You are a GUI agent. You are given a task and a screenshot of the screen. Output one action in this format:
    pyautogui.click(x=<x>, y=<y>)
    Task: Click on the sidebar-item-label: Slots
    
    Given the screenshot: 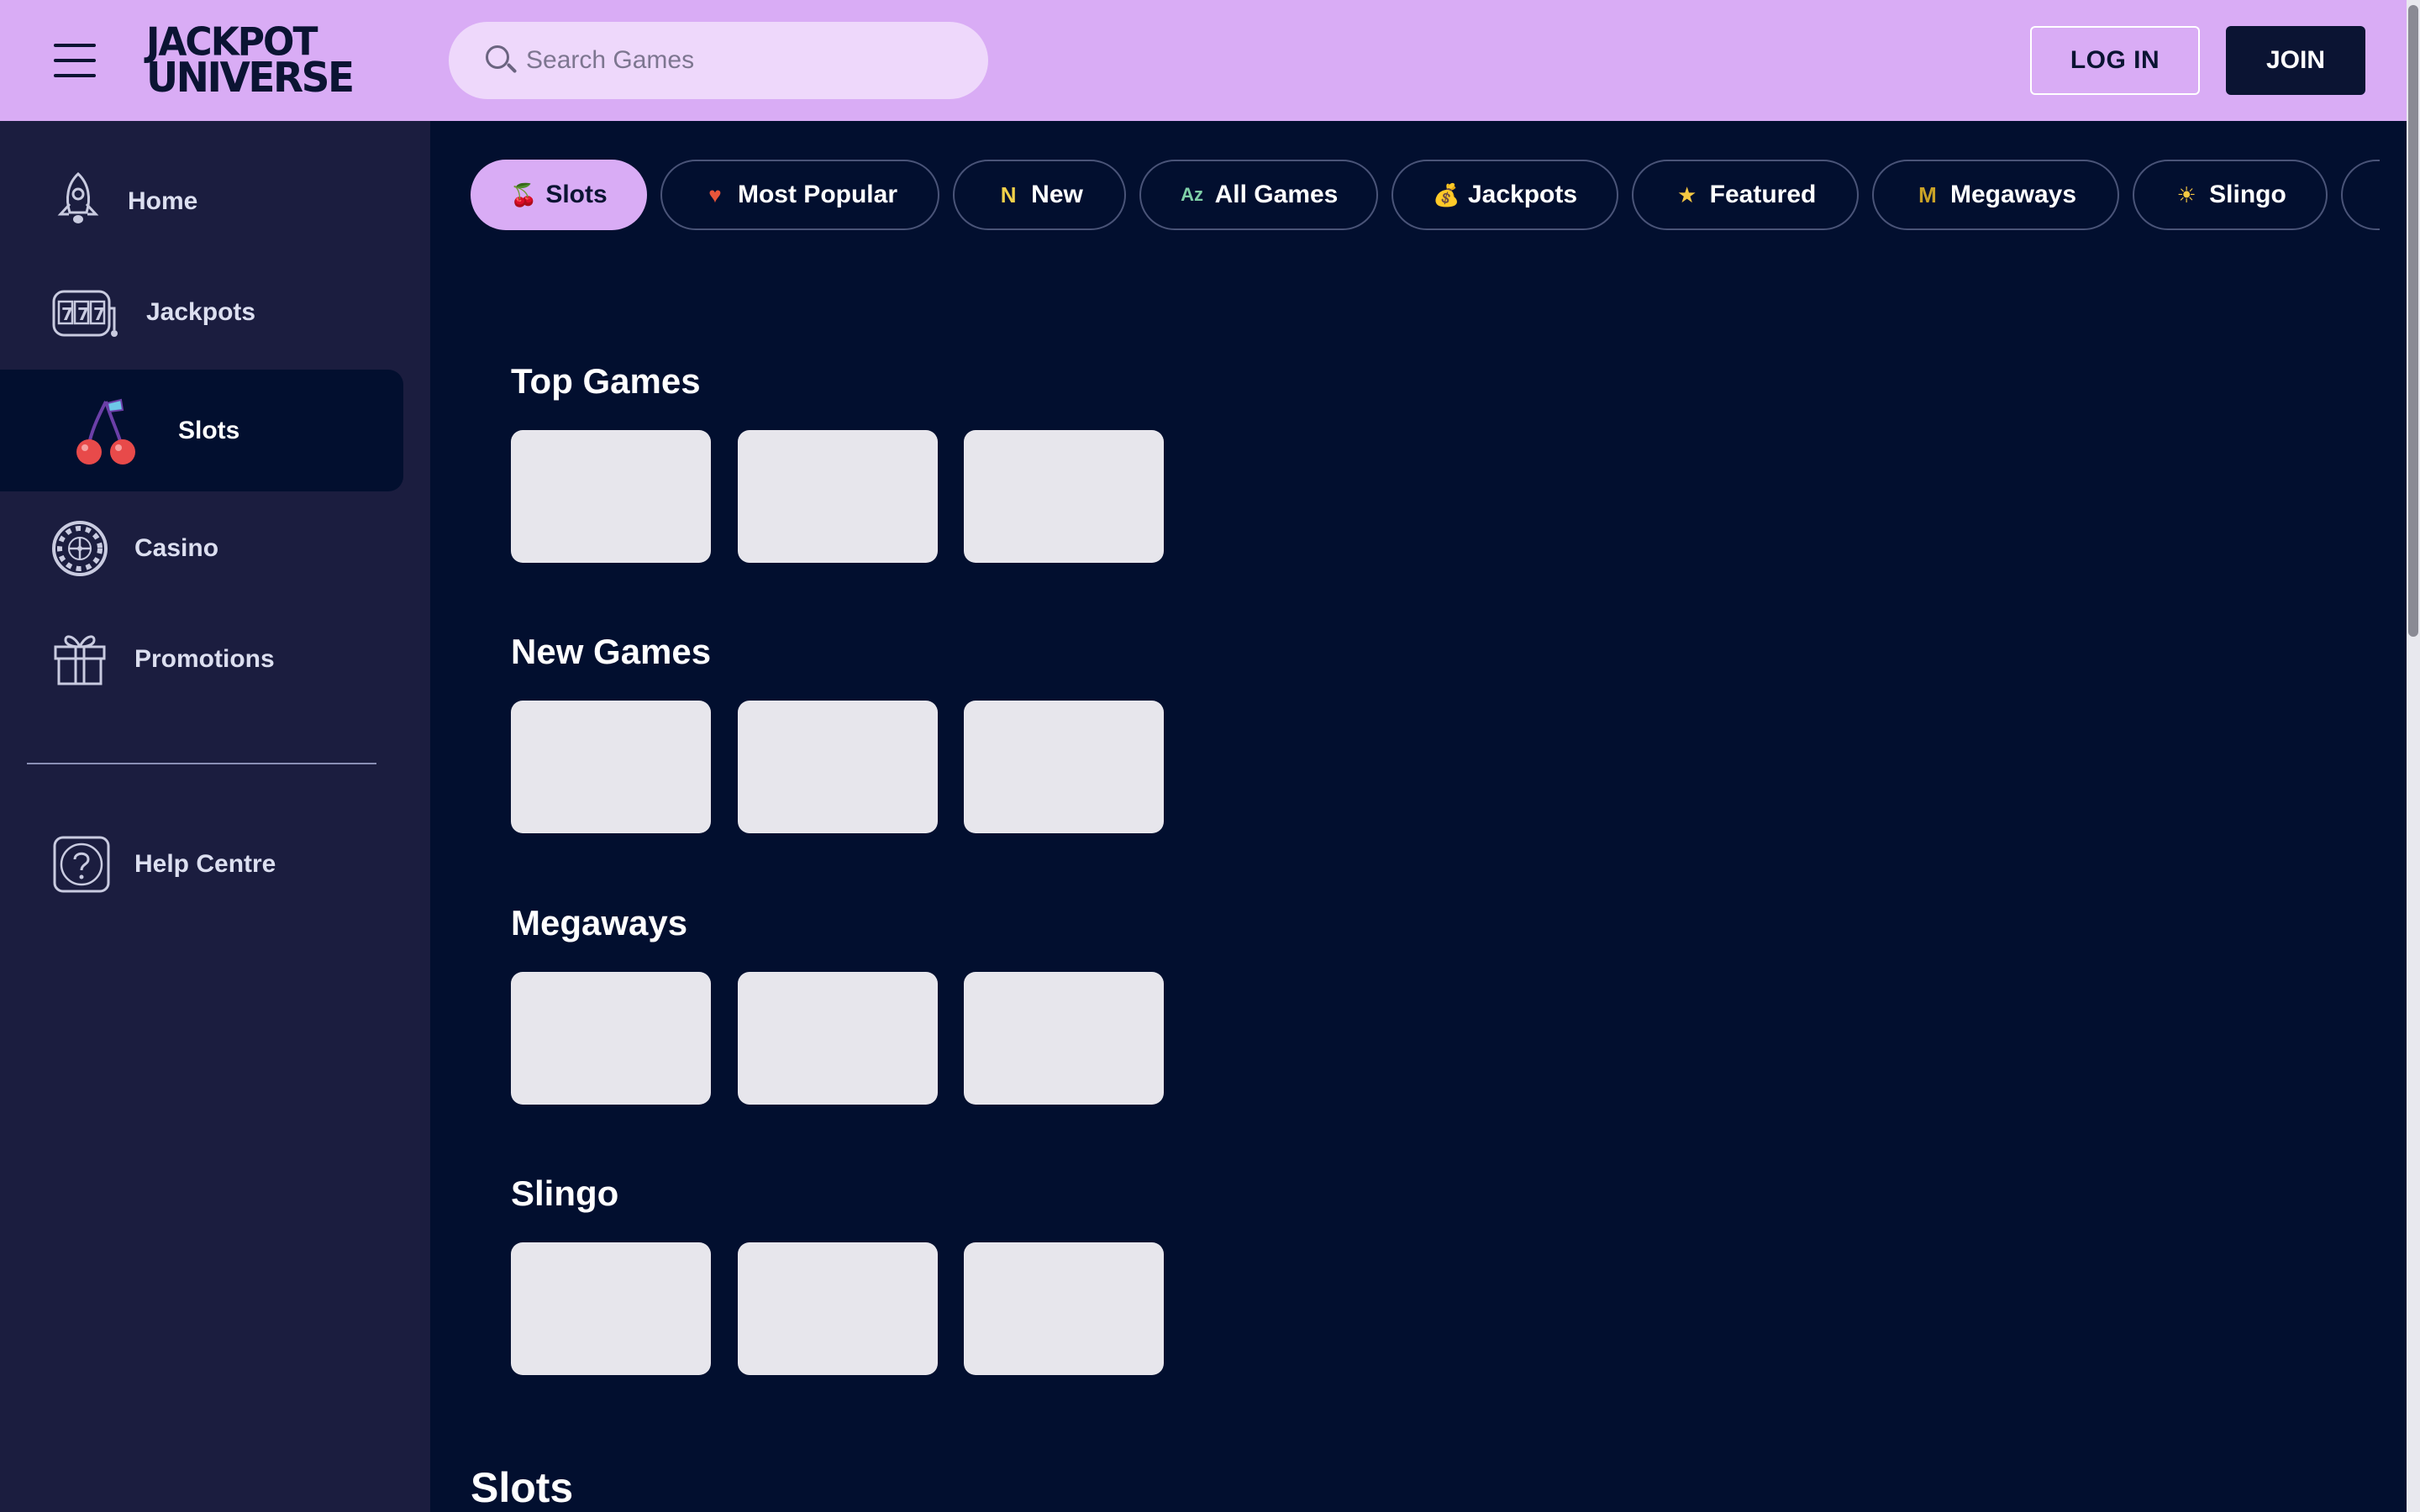 What is the action you would take?
    pyautogui.click(x=209, y=430)
    